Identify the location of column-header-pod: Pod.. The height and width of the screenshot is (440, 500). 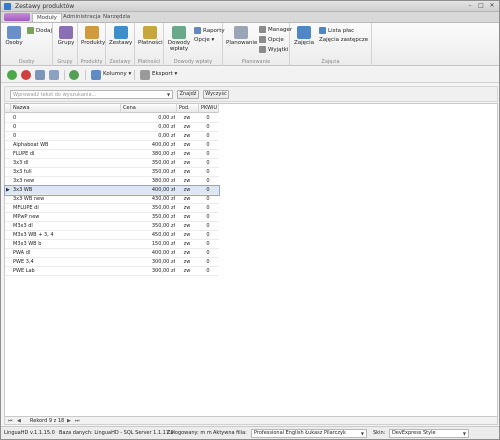
(188, 108).